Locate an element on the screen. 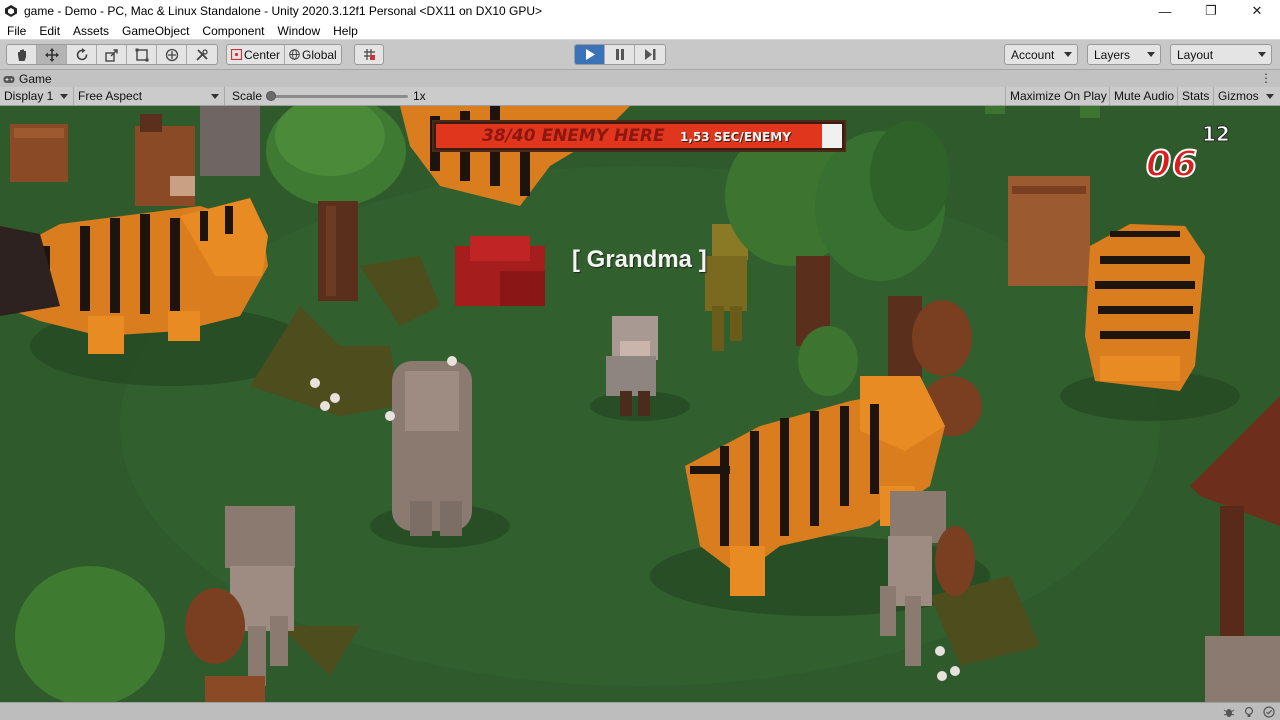 This screenshot has height=720, width=1280. menu-gameobject: GameObject is located at coordinates (155, 31).